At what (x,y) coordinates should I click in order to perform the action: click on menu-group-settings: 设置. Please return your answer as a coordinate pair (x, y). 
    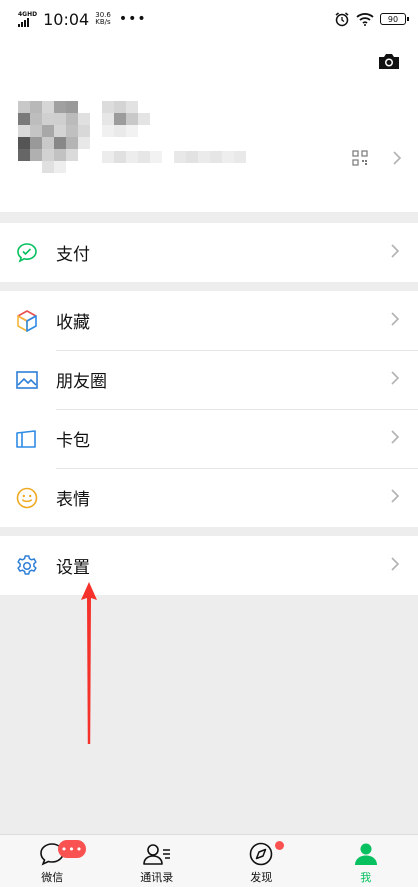
    Looking at the image, I should click on (209, 565).